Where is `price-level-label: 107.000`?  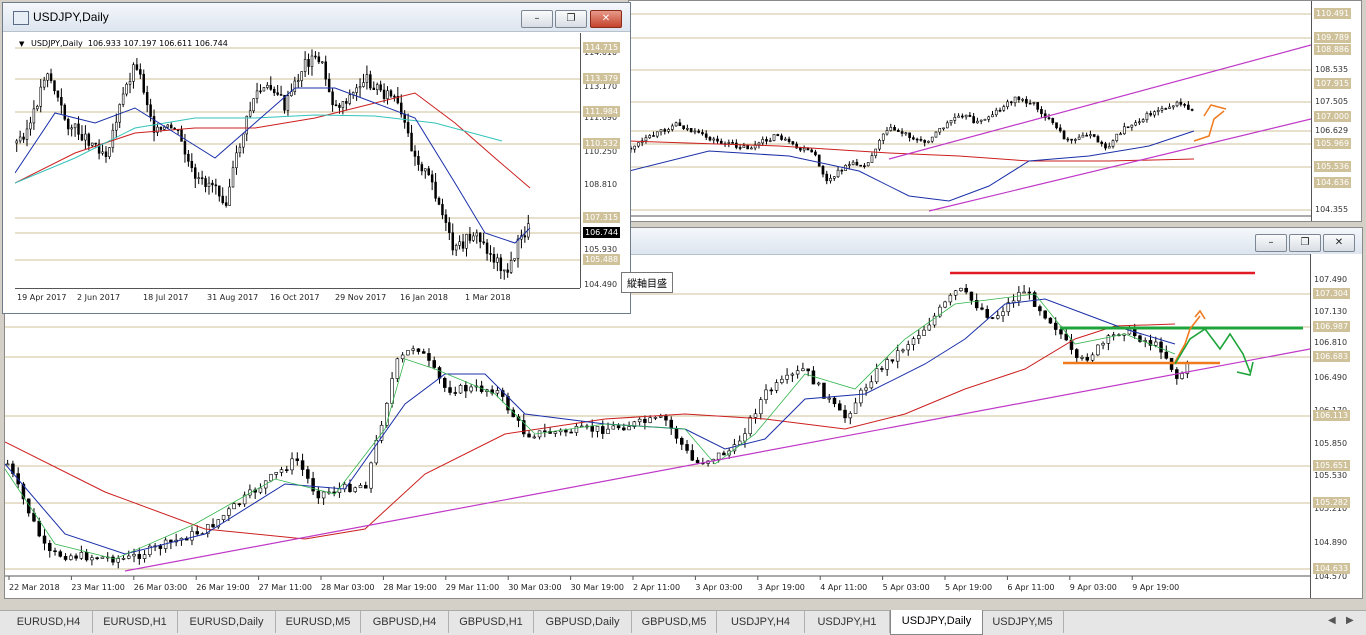 price-level-label: 107.000 is located at coordinates (1333, 116).